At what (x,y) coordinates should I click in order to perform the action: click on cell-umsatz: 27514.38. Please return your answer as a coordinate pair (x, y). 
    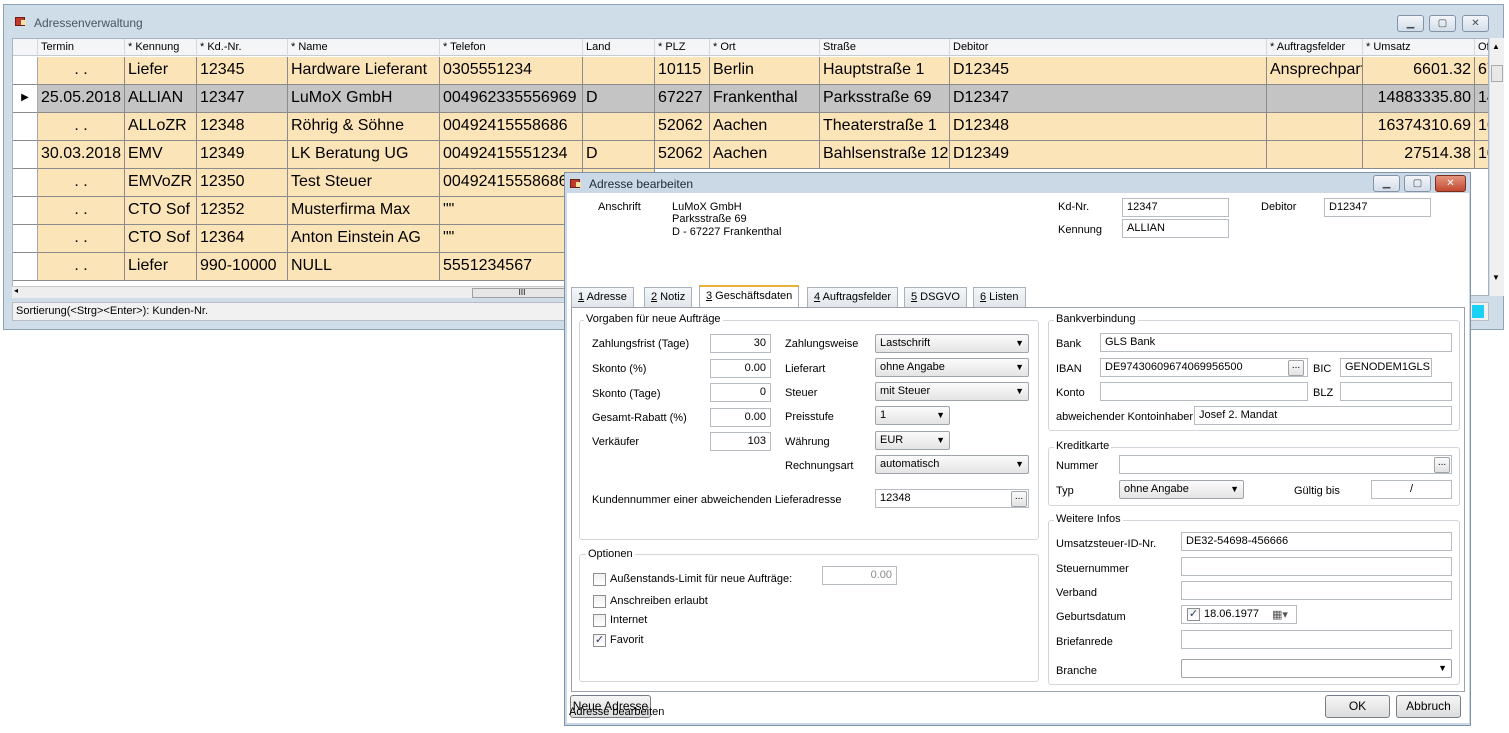
    Looking at the image, I should click on (1419, 155).